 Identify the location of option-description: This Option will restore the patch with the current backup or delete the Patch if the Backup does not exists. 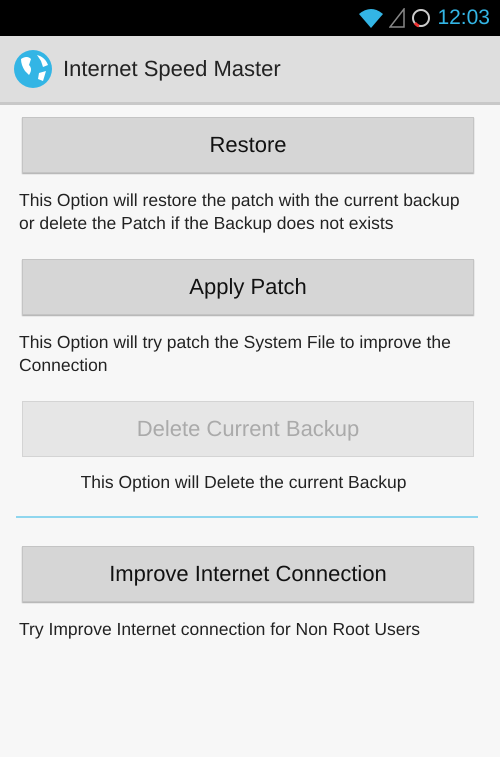
(240, 212).